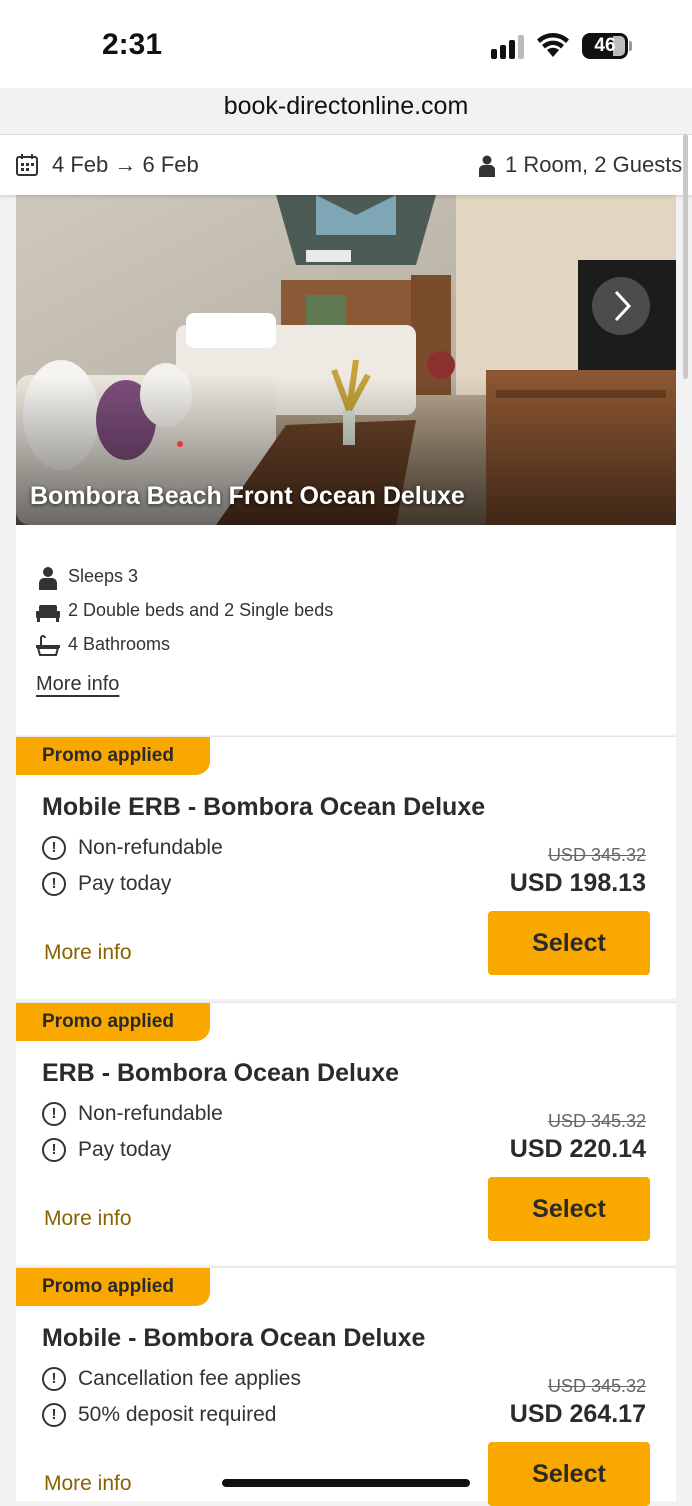  What do you see at coordinates (685, 256) in the screenshot?
I see `scrollbar` at bounding box center [685, 256].